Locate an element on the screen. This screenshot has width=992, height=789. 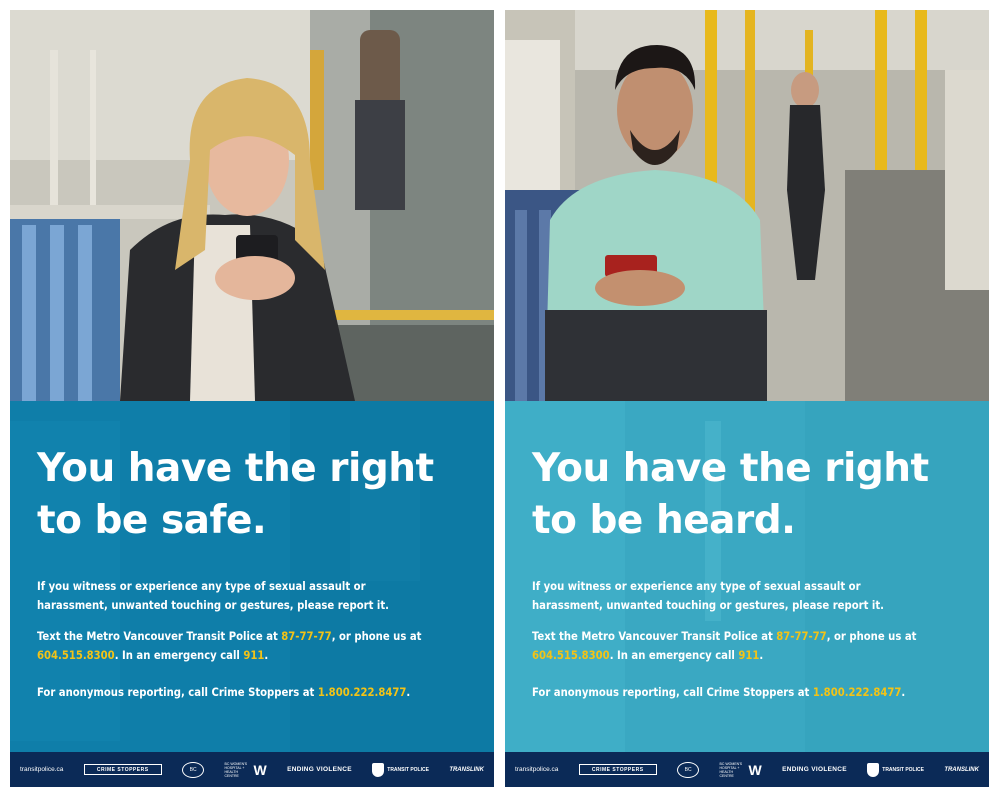
headline-line-2: to be safe. is located at coordinates (152, 520).